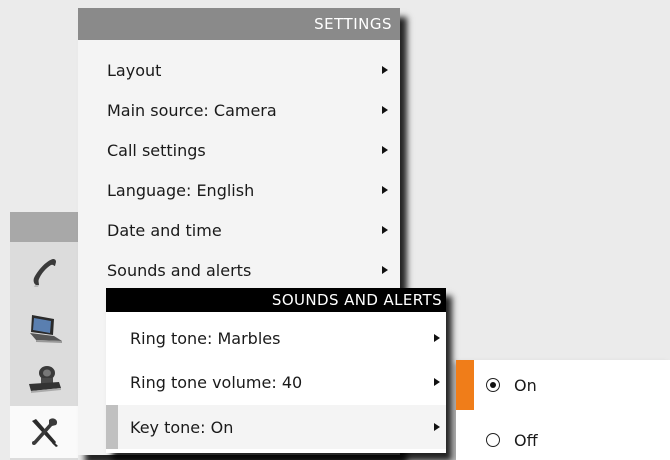  Describe the element at coordinates (44, 227) in the screenshot. I see `sidebar-header` at that location.